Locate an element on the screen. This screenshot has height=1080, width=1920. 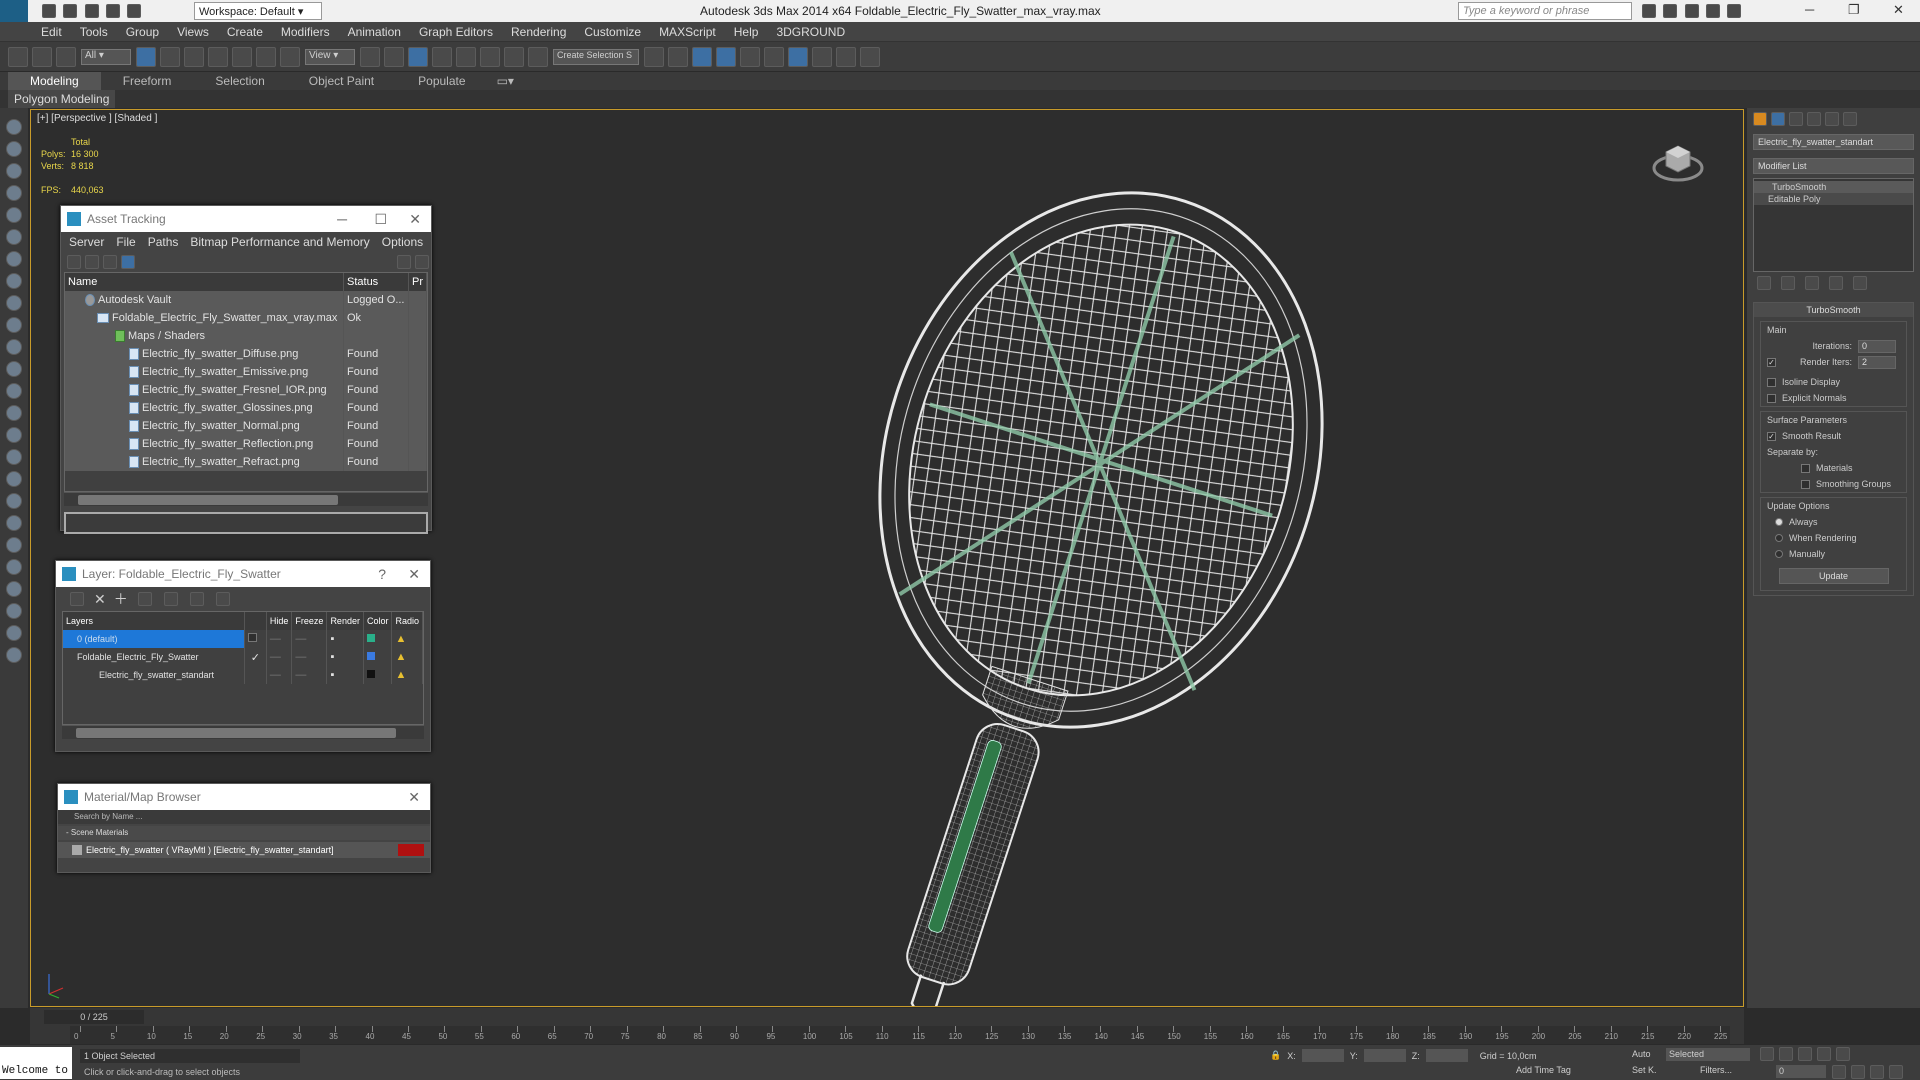
angle-snap-icon is located at coordinates (466, 56).